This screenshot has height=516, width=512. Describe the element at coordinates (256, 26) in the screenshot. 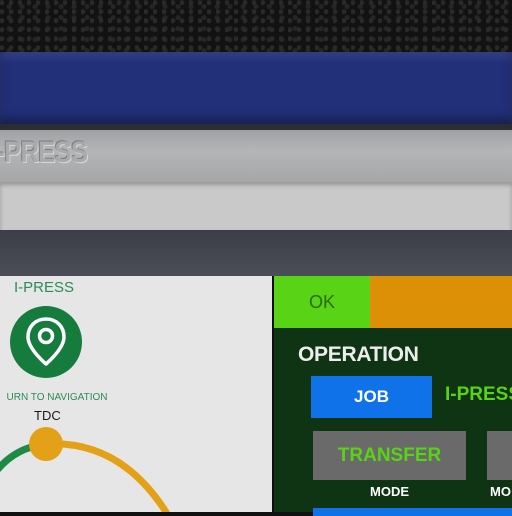

I see `device-top-texture` at that location.